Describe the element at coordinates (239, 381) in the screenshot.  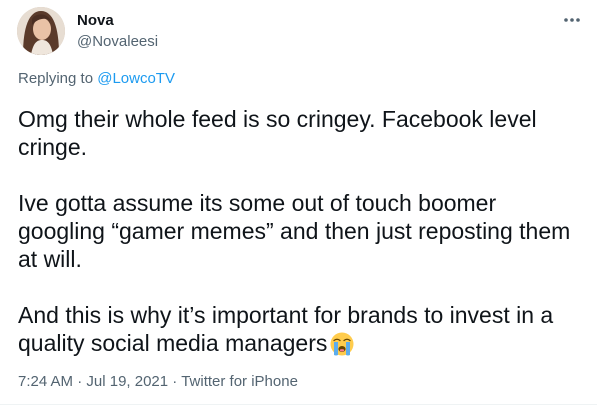
I see `tweet-source: Twitter for iPhone` at that location.